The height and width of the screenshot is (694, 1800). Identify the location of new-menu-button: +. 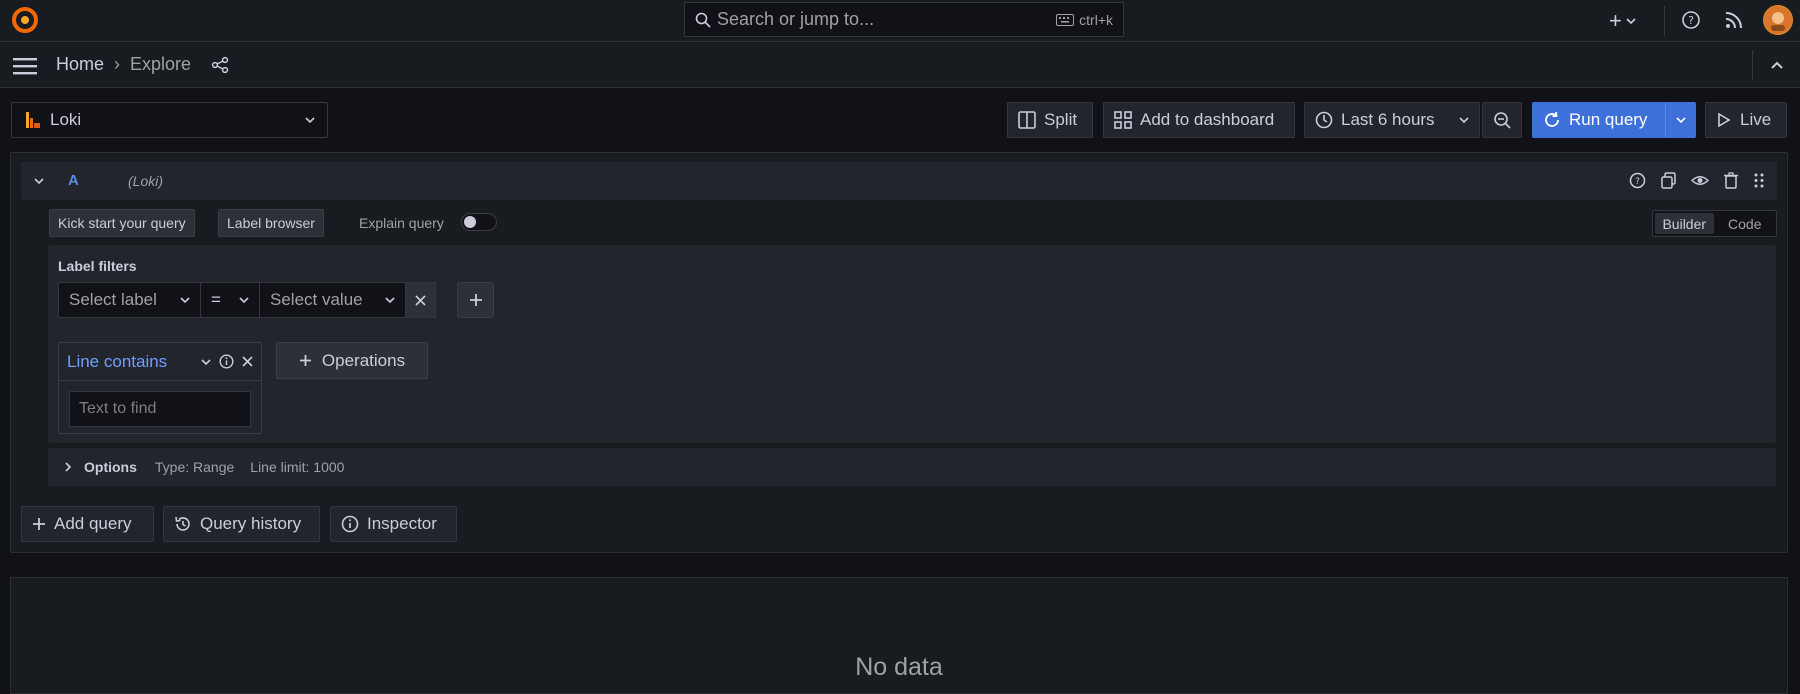
(1622, 21).